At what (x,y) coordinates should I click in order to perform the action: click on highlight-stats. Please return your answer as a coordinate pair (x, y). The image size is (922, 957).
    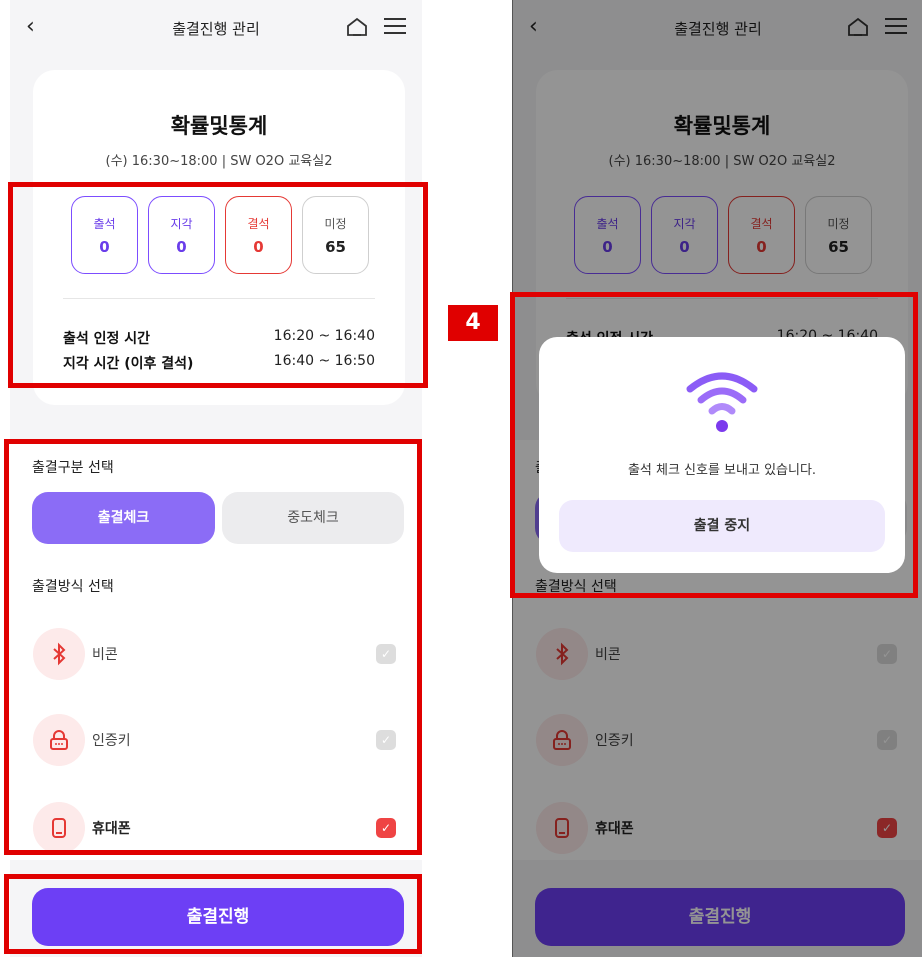
    Looking at the image, I should click on (218, 285).